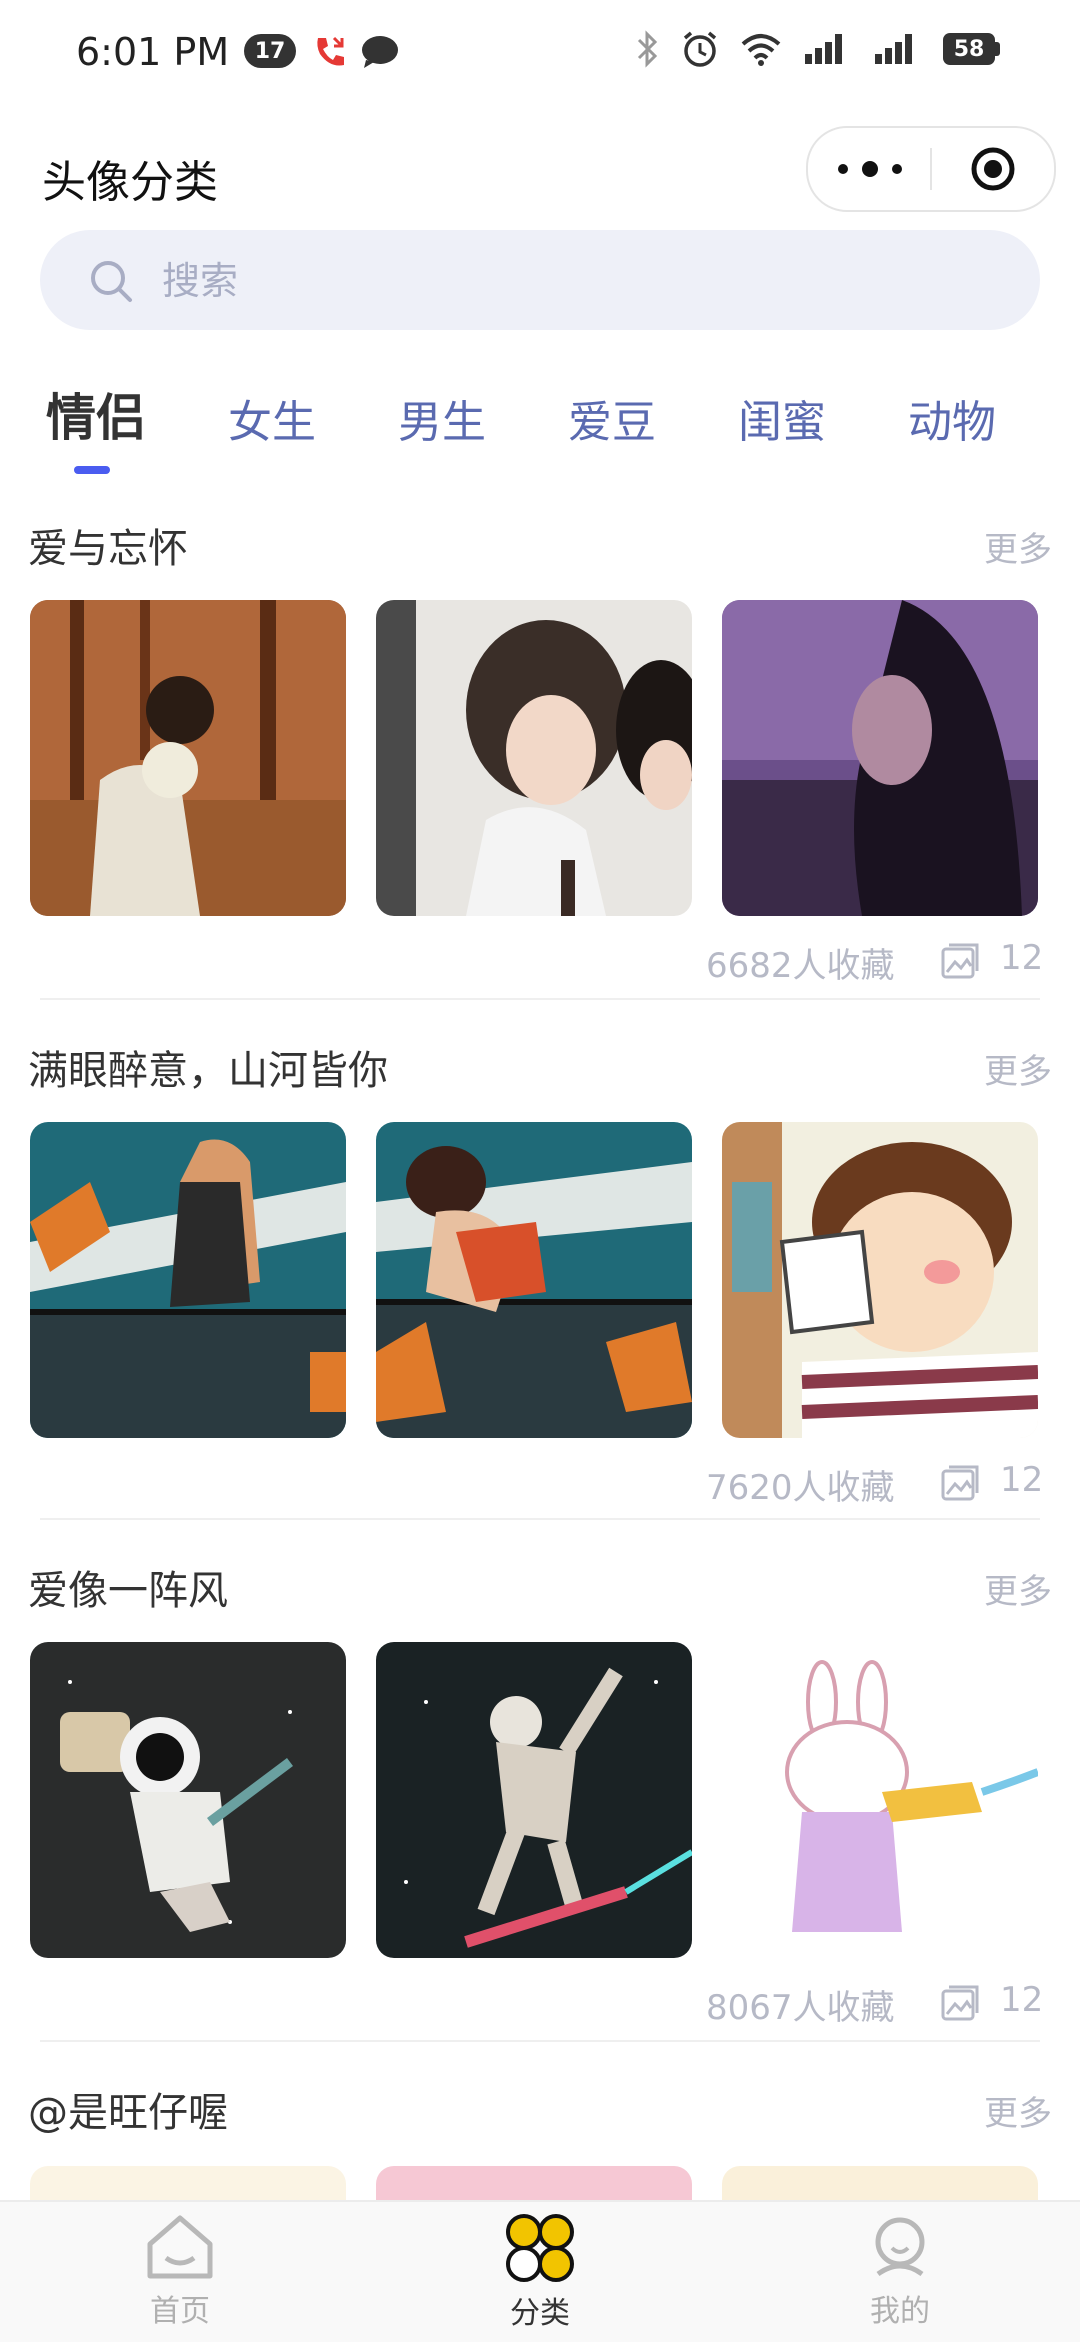 This screenshot has height=2342, width=1080. I want to click on tab-label: 首页, so click(180, 2311).